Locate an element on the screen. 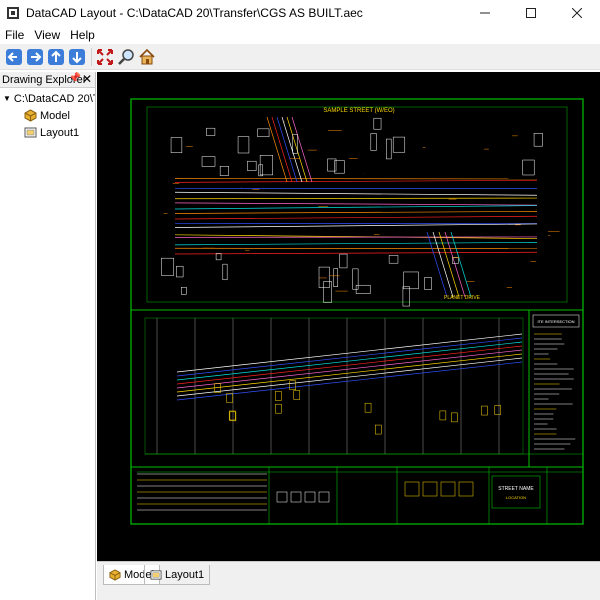 The height and width of the screenshot is (600, 600). tree-item-model-label: Model is located at coordinates (55, 115).